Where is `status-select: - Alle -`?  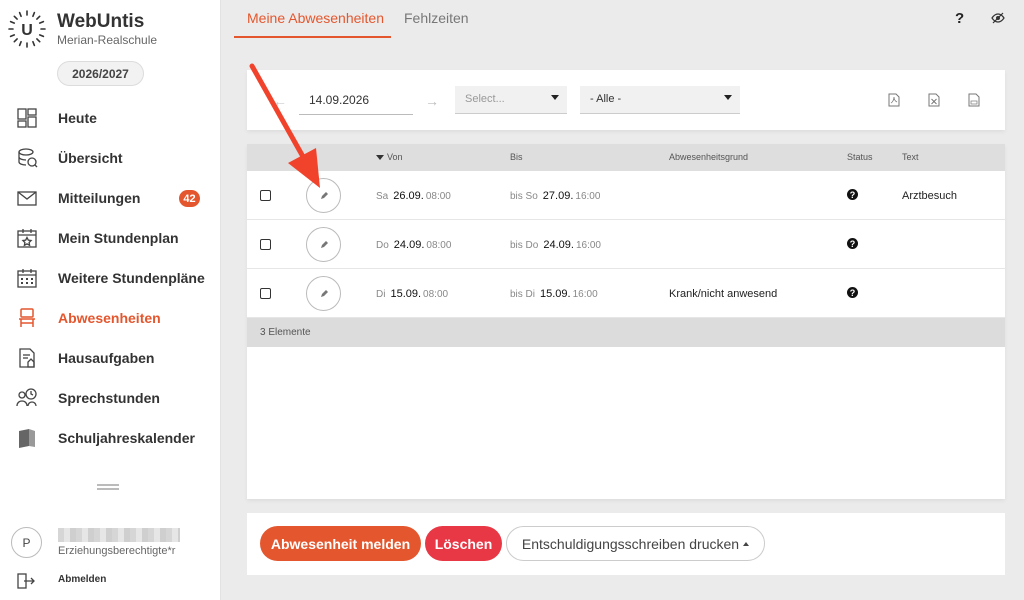 status-select: - Alle - is located at coordinates (660, 100).